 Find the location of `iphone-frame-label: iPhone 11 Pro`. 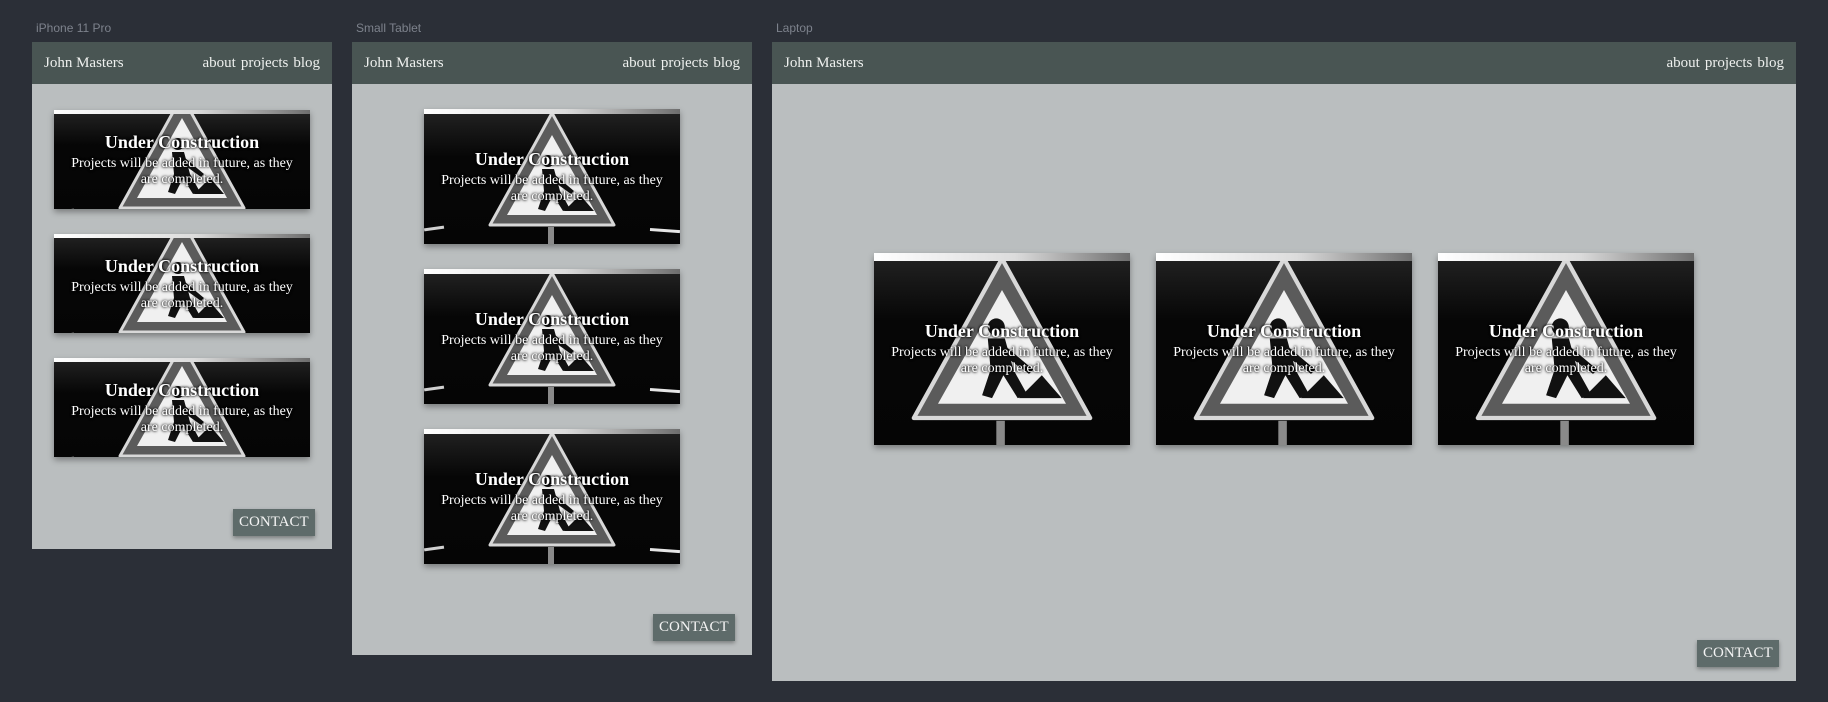

iphone-frame-label: iPhone 11 Pro is located at coordinates (74, 28).